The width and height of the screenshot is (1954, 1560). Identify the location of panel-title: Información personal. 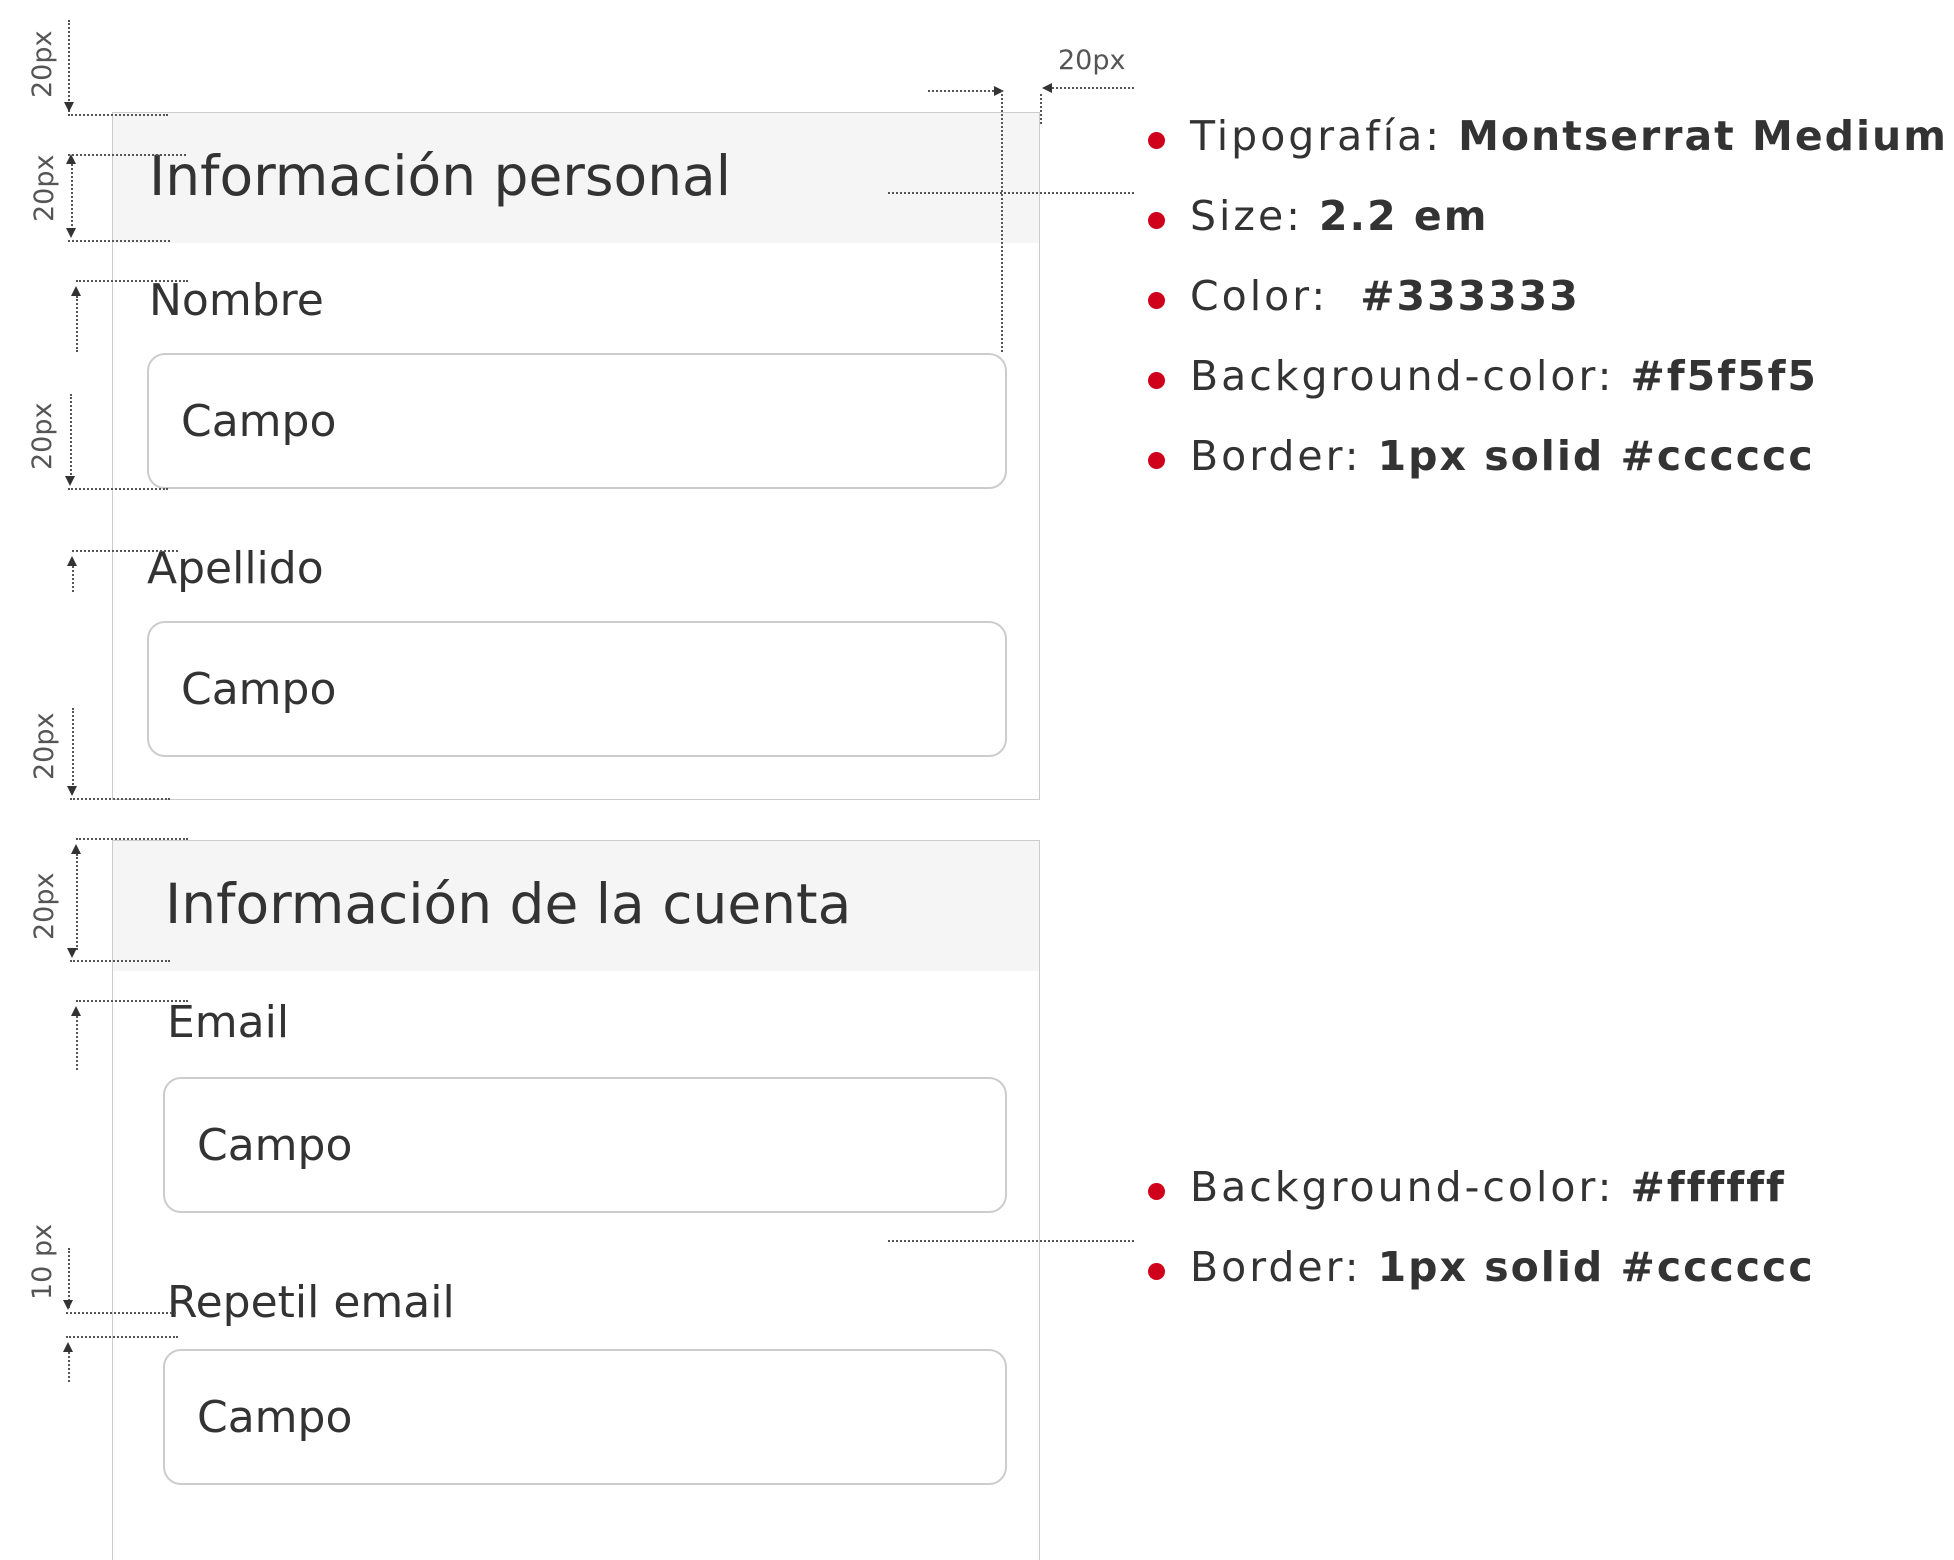
(440, 176).